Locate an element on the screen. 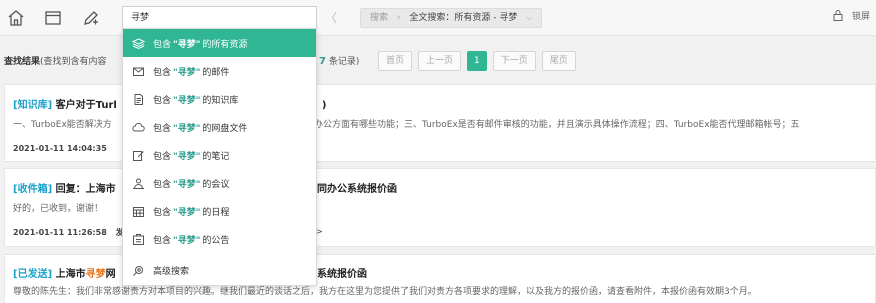 Image resolution: width=876 pixels, height=303 pixels. result-date: 2021-01-11 14:04:35 is located at coordinates (60, 148).